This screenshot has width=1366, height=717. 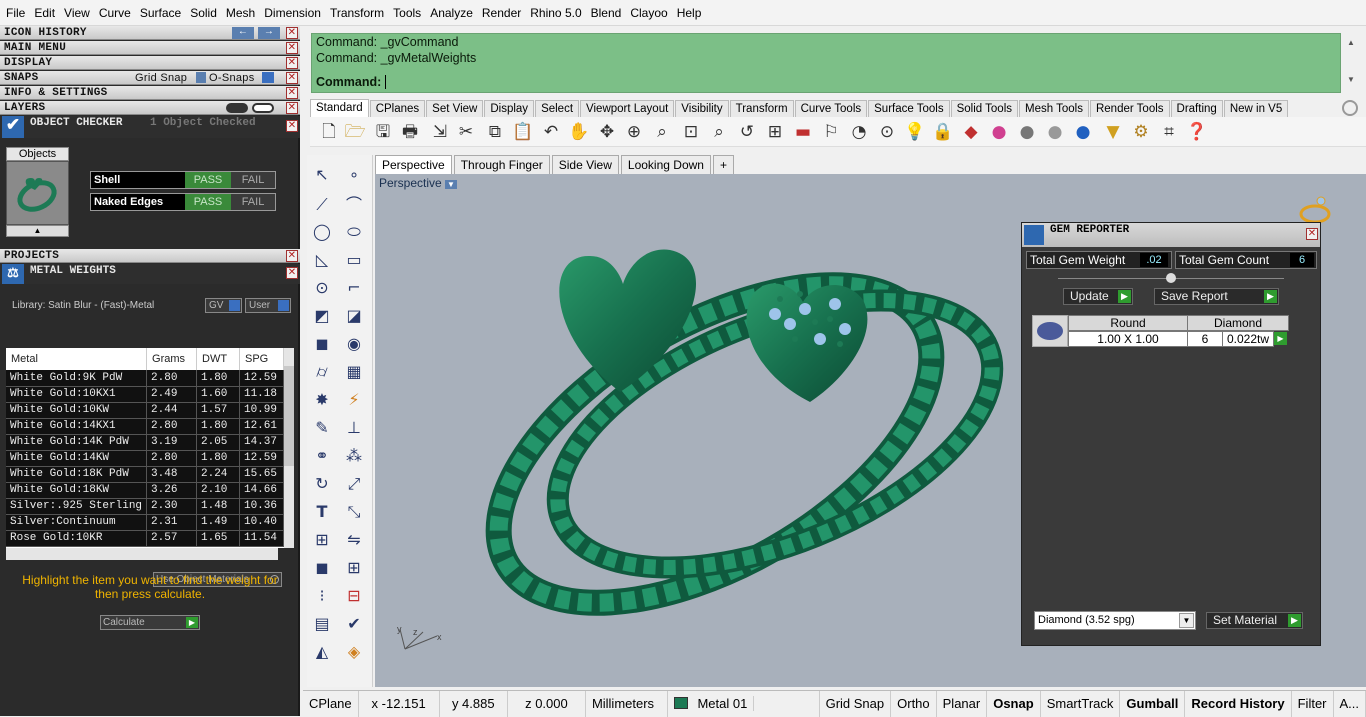 What do you see at coordinates (999, 132) in the screenshot?
I see `color-wheel-icon: ●` at bounding box center [999, 132].